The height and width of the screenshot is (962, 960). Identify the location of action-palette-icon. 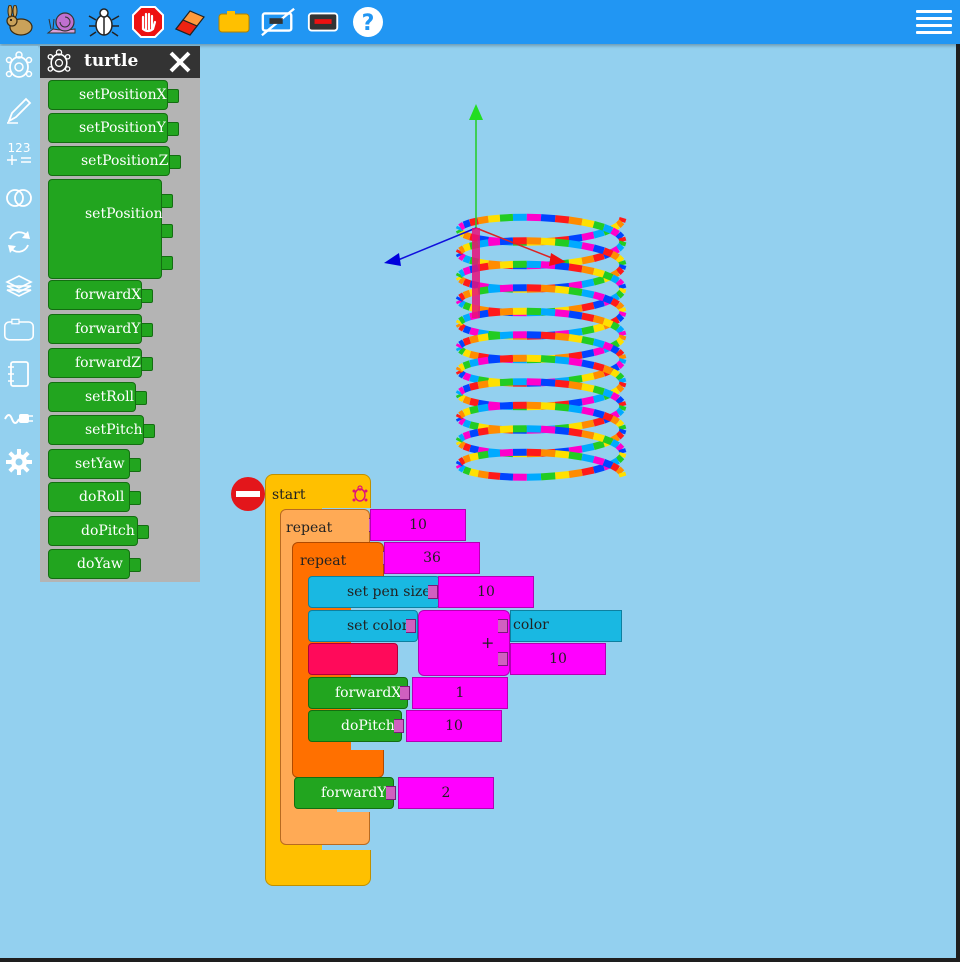
(19, 330).